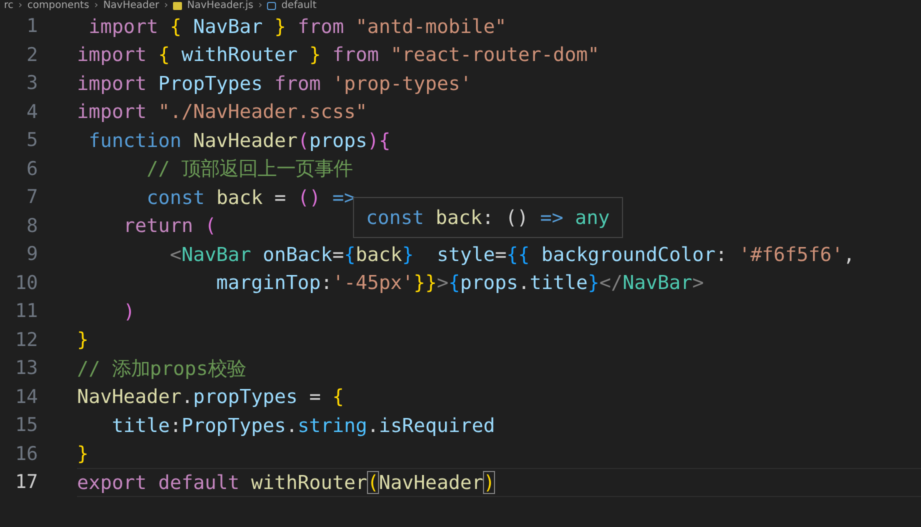 The width and height of the screenshot is (921, 527). I want to click on breadcrumb-item: default, so click(298, 6).